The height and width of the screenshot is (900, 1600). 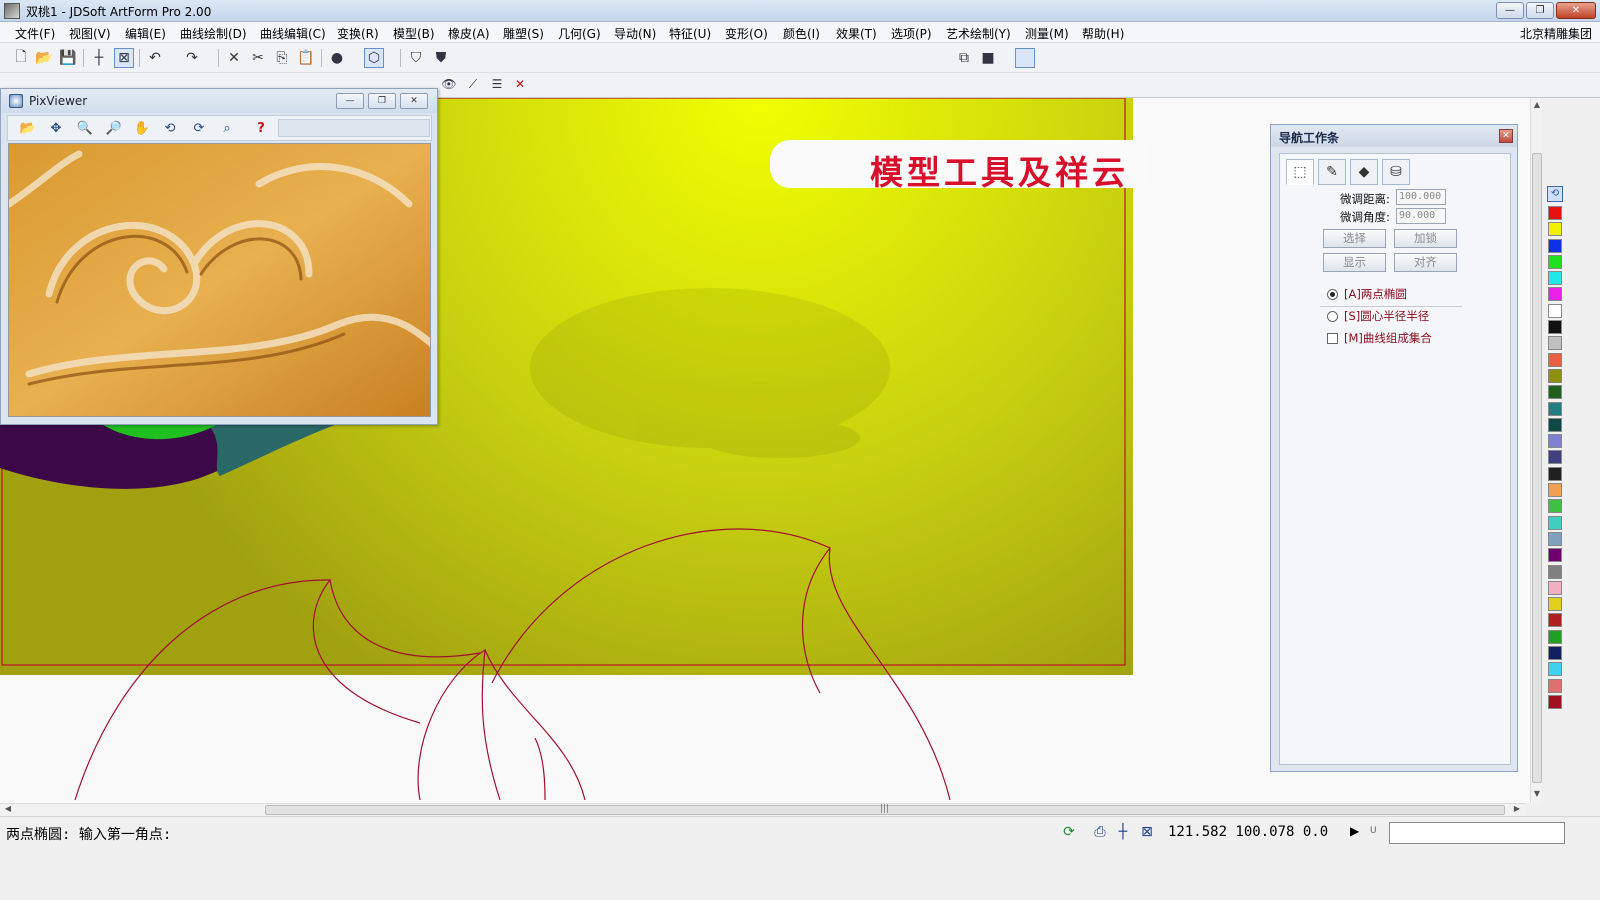 What do you see at coordinates (690, 33) in the screenshot?
I see `menu-feature: 特征(U)` at bounding box center [690, 33].